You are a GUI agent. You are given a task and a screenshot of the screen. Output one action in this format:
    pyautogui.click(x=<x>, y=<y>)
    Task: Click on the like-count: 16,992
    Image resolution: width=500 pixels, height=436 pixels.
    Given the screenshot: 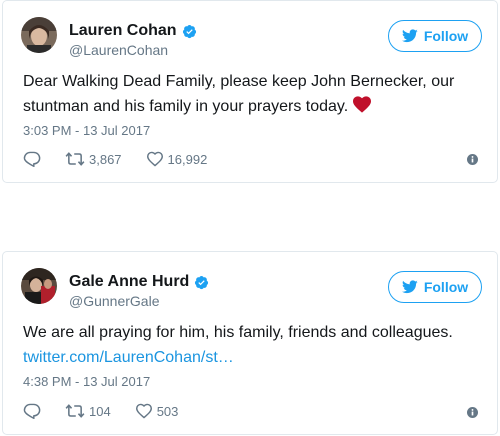 What is the action you would take?
    pyautogui.click(x=187, y=159)
    